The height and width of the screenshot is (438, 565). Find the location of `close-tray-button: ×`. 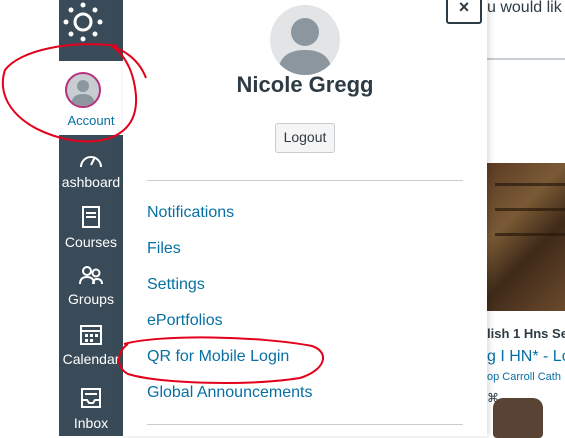

close-tray-button: × is located at coordinates (464, 12).